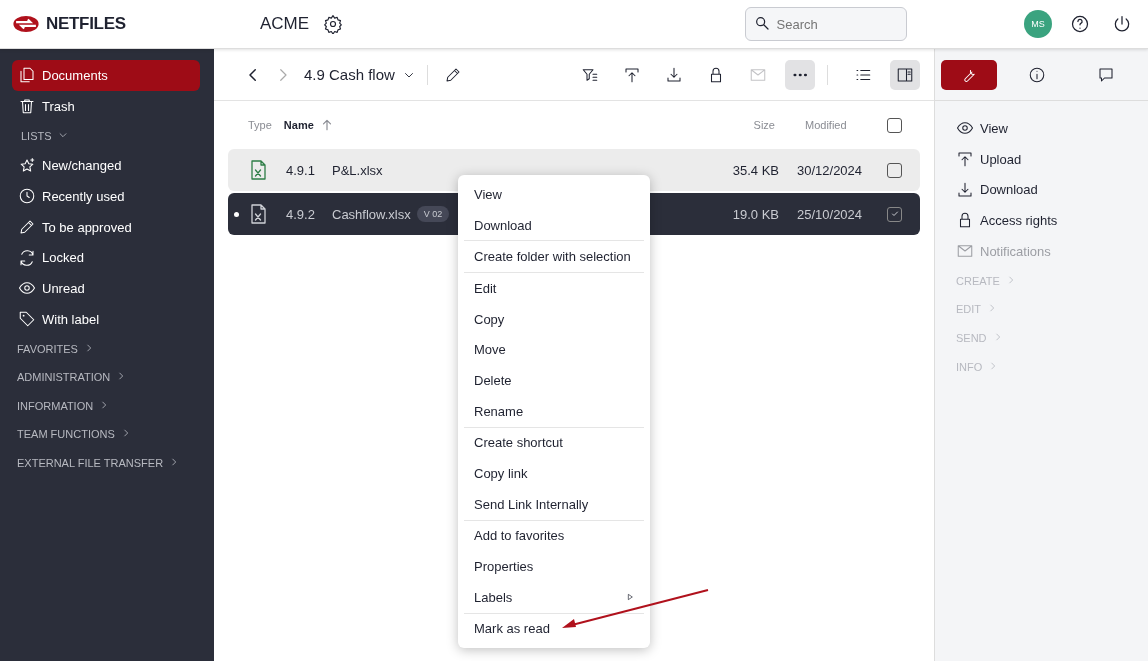  I want to click on file-size: 19.0 KB, so click(755, 214).